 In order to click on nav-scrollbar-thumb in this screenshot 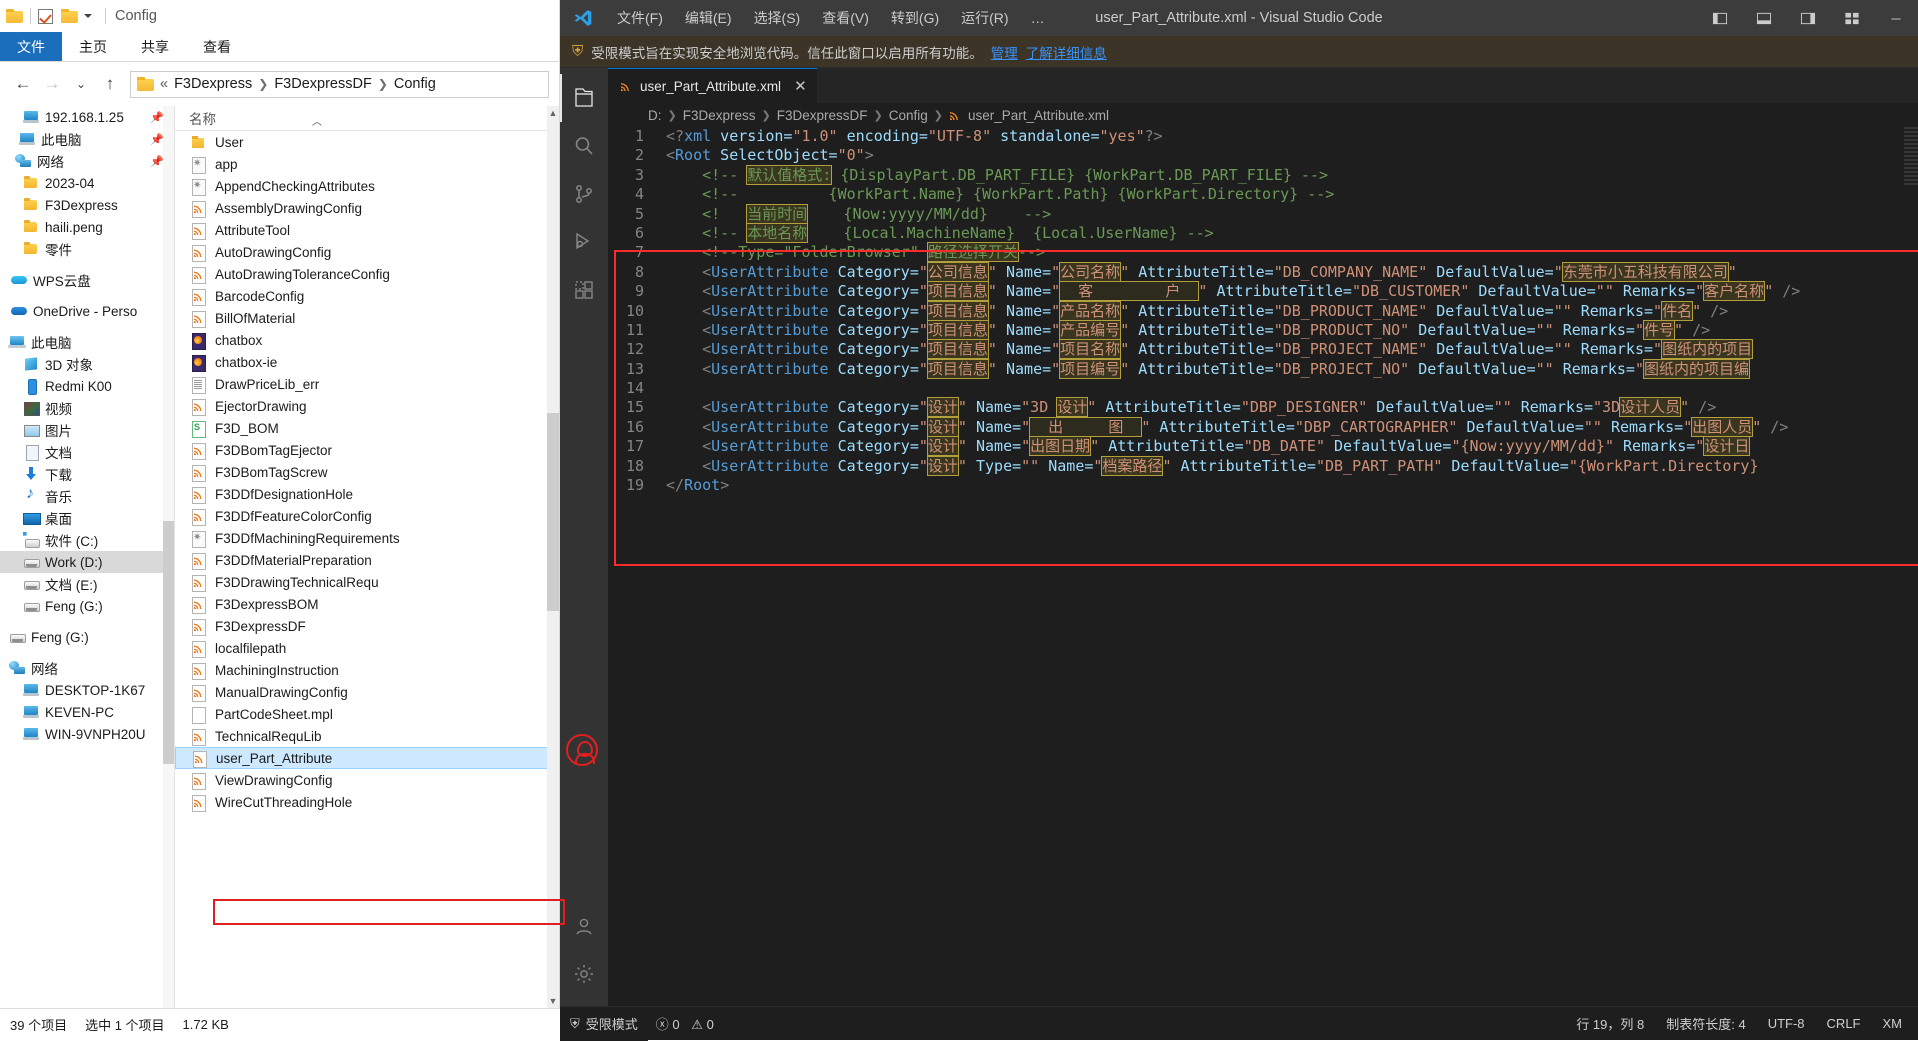, I will do `click(168, 642)`.